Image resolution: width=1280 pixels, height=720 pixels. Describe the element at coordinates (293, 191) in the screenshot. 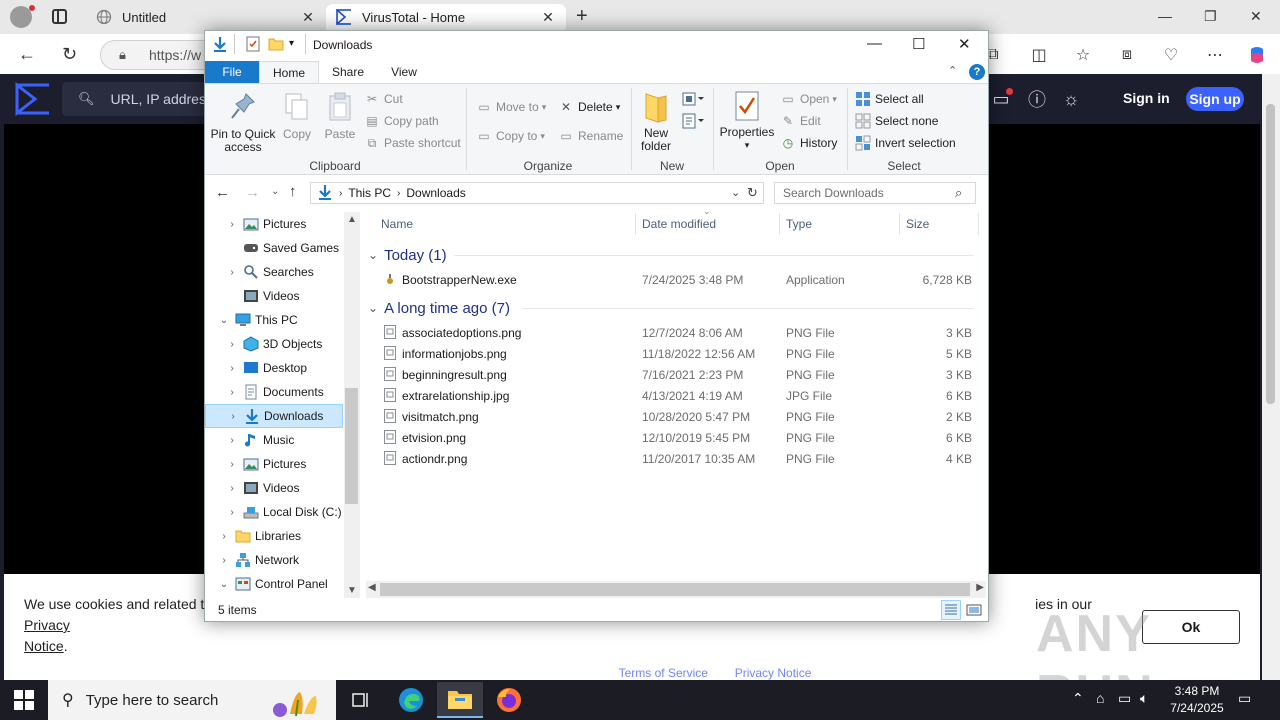

I see `up-folder-icon: ↑` at that location.